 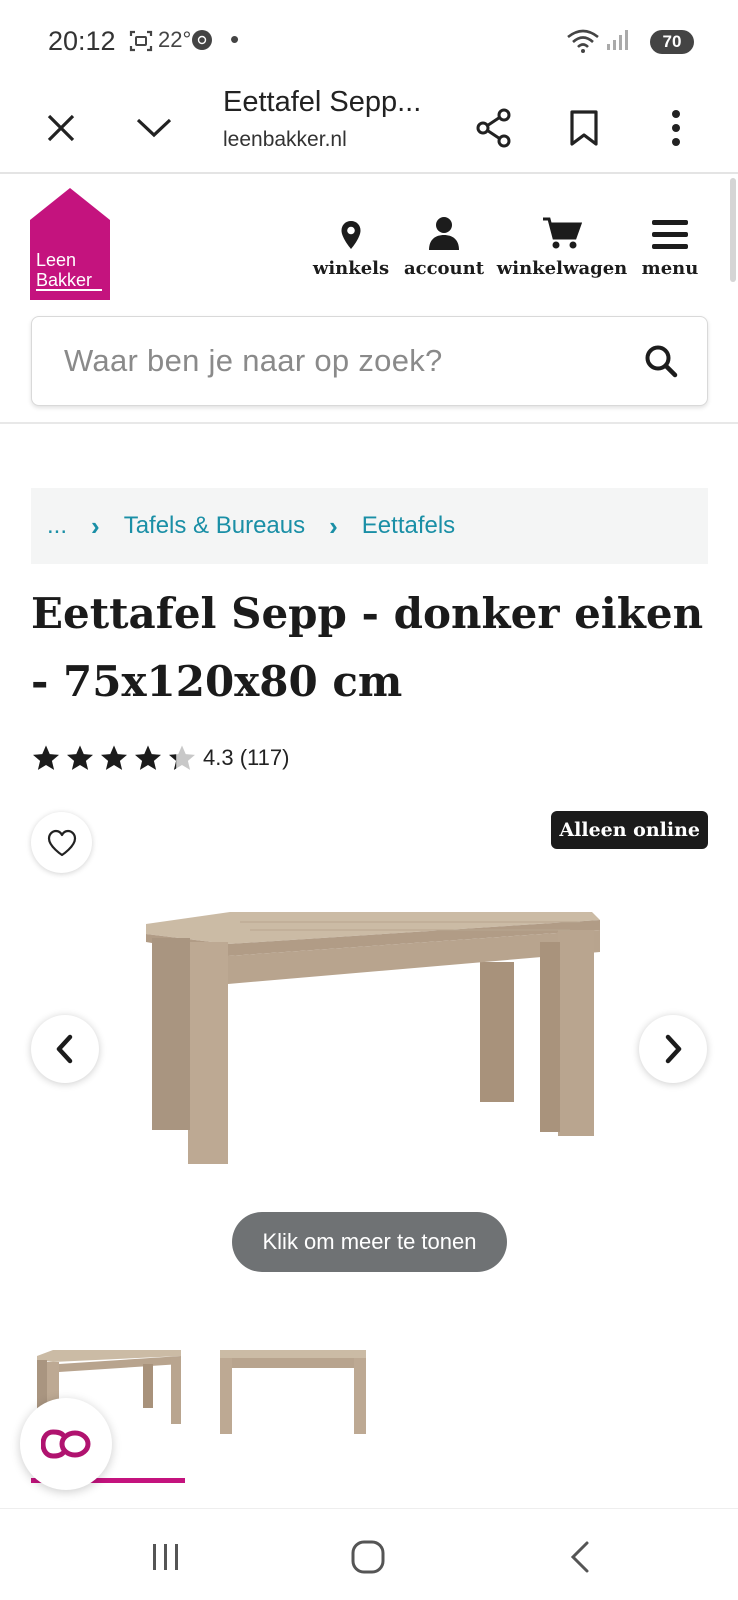 What do you see at coordinates (733, 230) in the screenshot?
I see `page-scrollbar` at bounding box center [733, 230].